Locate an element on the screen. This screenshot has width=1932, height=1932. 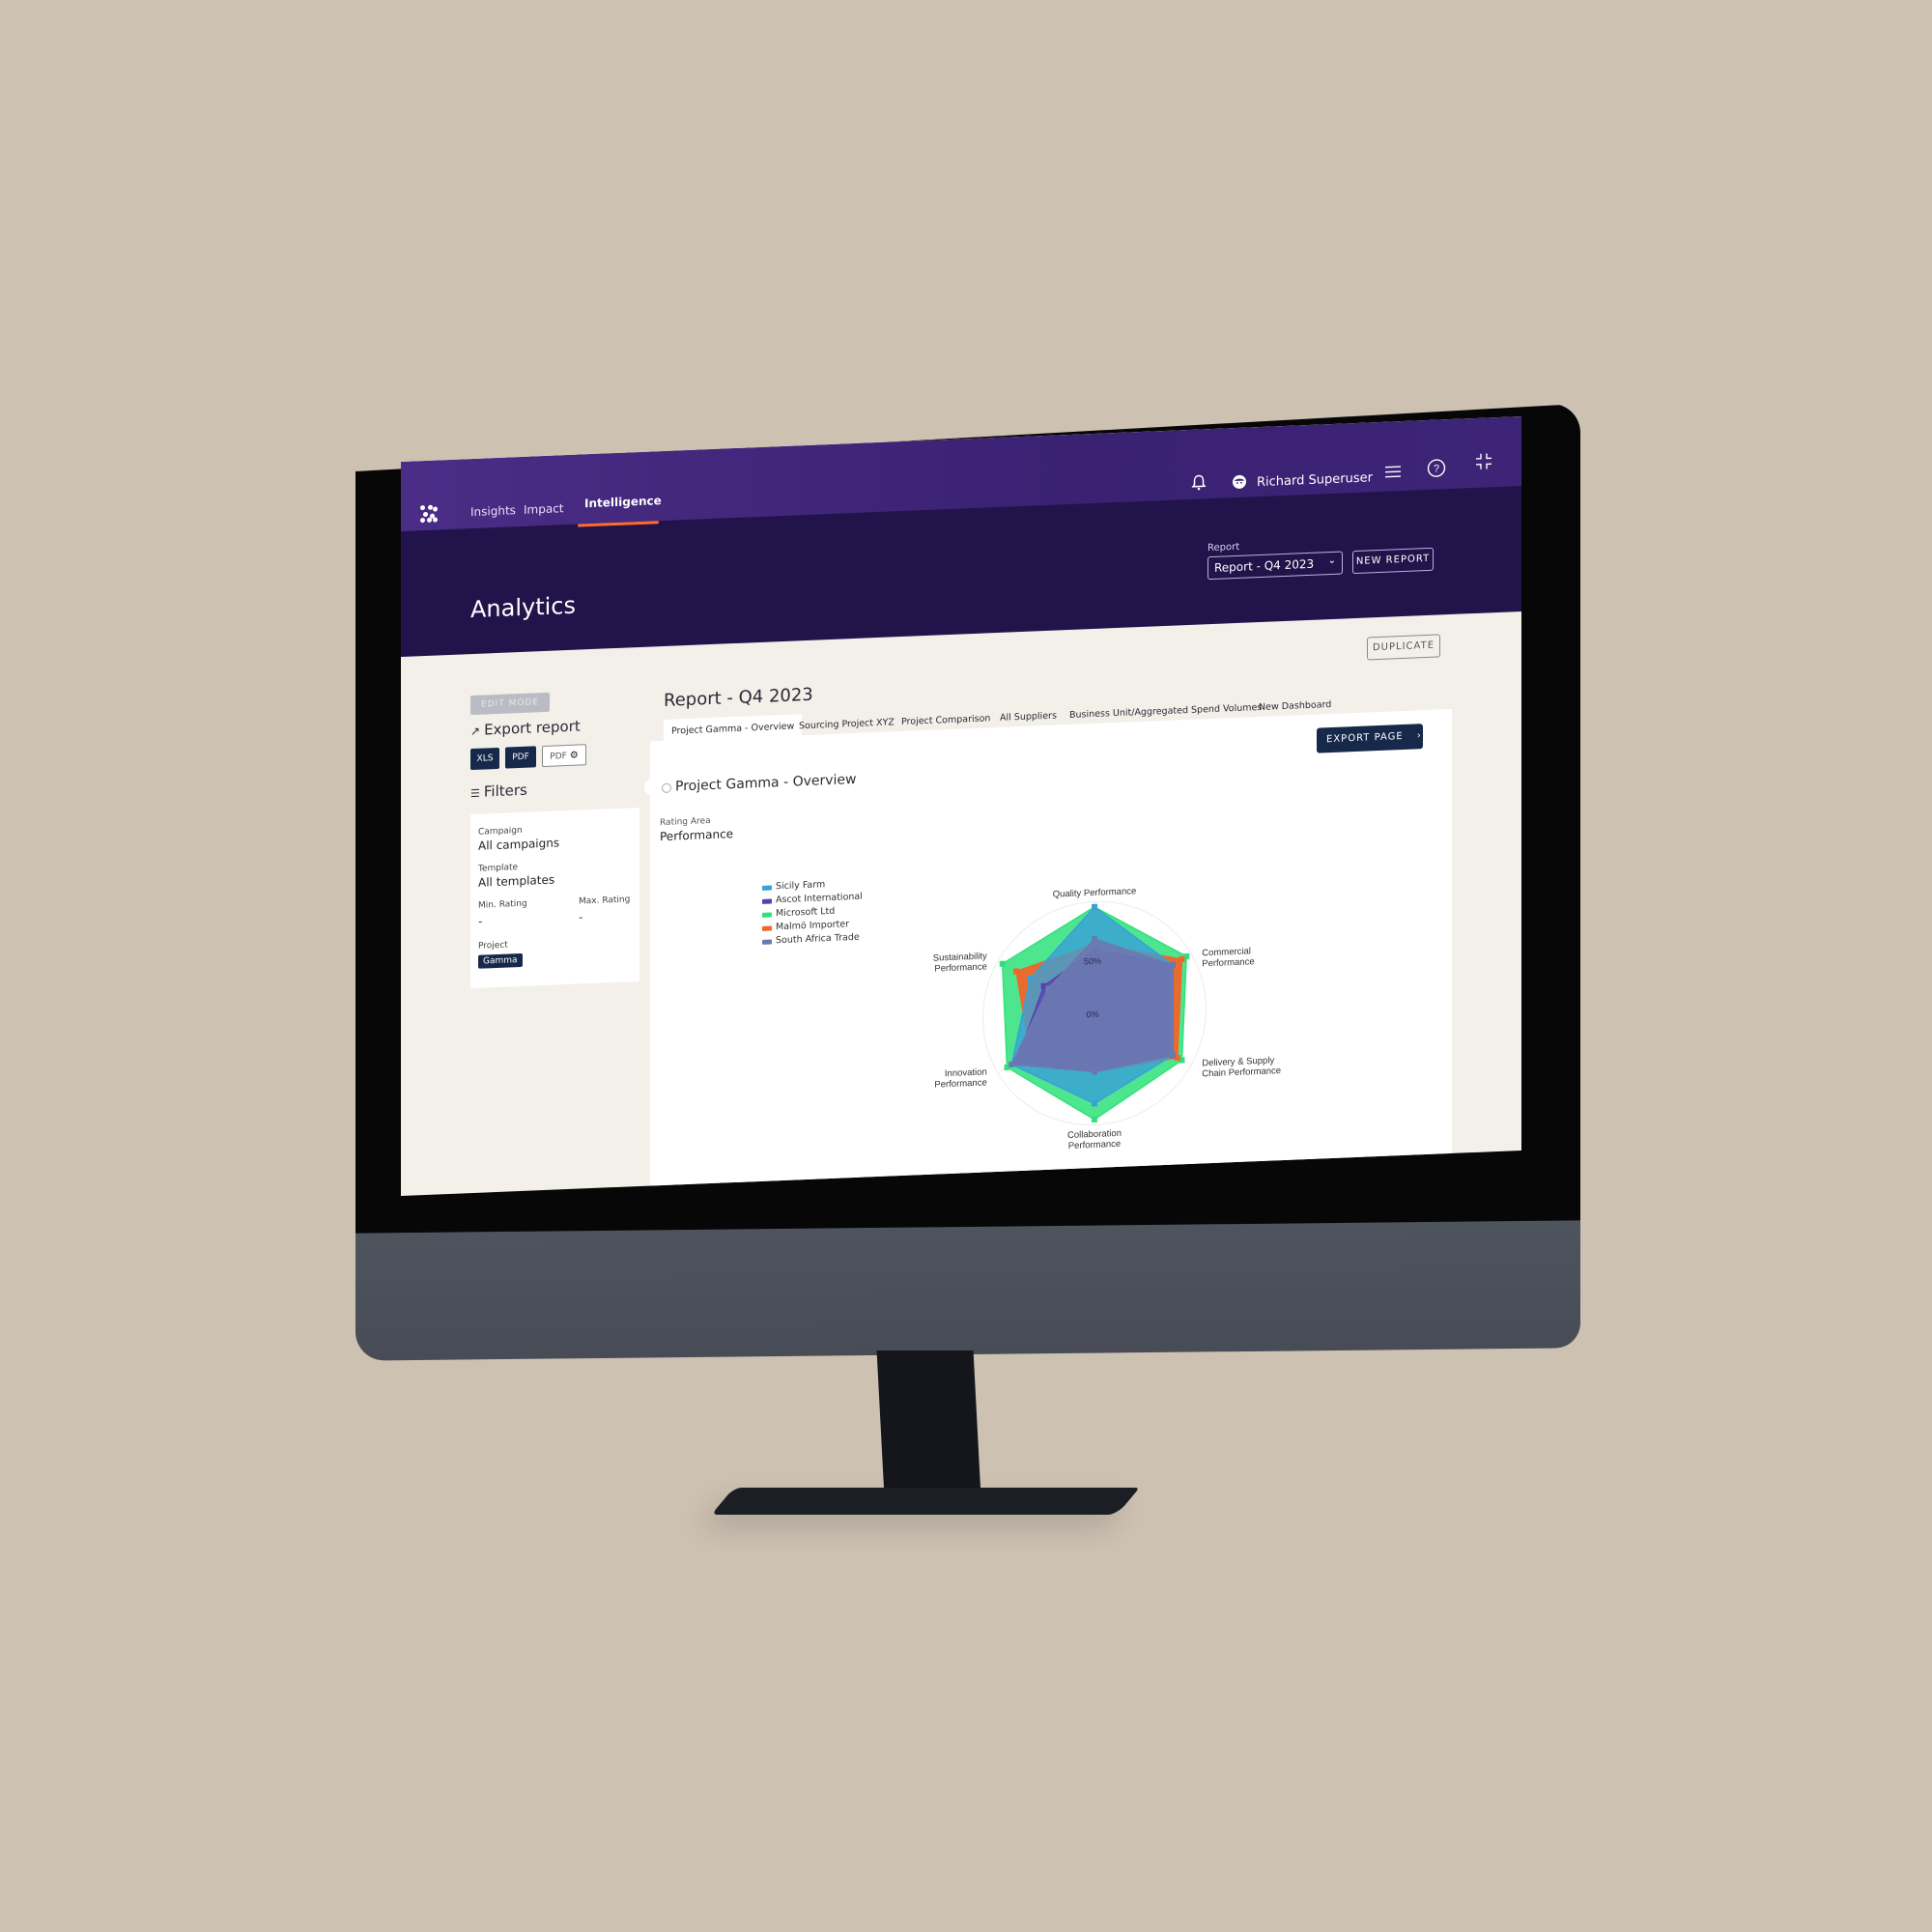
rating-area-value: Performance is located at coordinates (697, 835).